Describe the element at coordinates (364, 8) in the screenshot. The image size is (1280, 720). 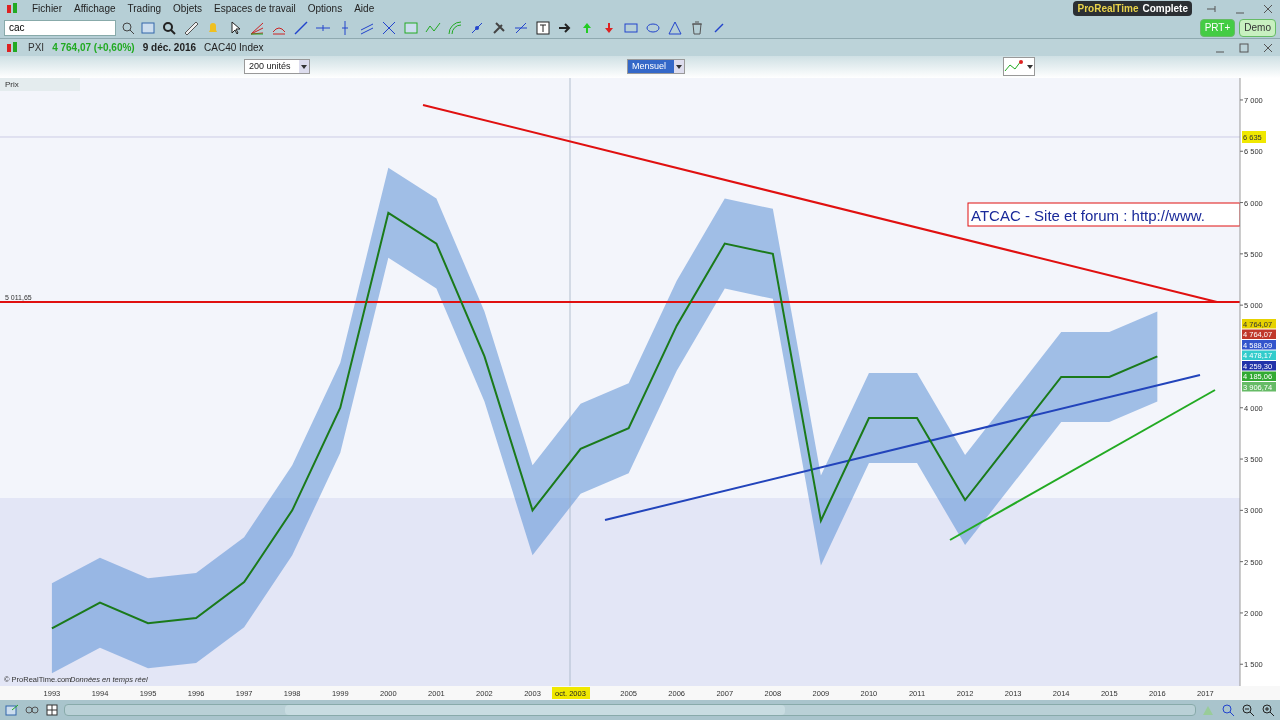
I see `menu-item: Aide` at that location.